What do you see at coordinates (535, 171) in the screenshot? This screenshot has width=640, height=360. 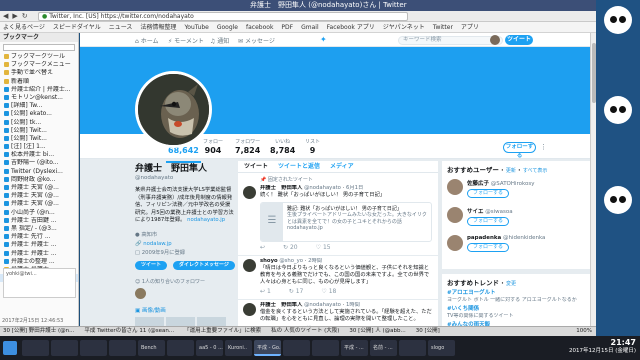 I see `who-to-follow-see-all: すべて表示` at bounding box center [535, 171].